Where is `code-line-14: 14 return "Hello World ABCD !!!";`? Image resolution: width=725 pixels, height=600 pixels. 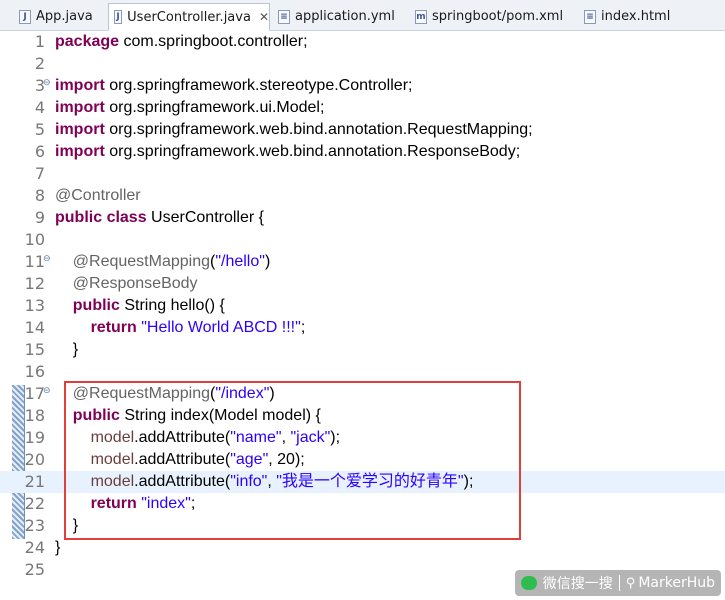
code-line-14: 14 return "Hello World ABCD !!!"; is located at coordinates (362, 328).